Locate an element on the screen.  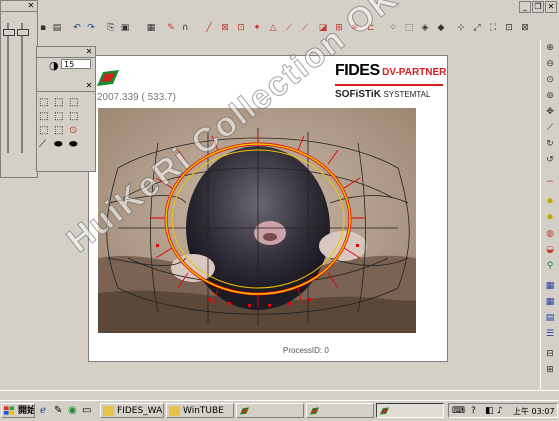
minimize-button: _ is located at coordinates (525, 7).